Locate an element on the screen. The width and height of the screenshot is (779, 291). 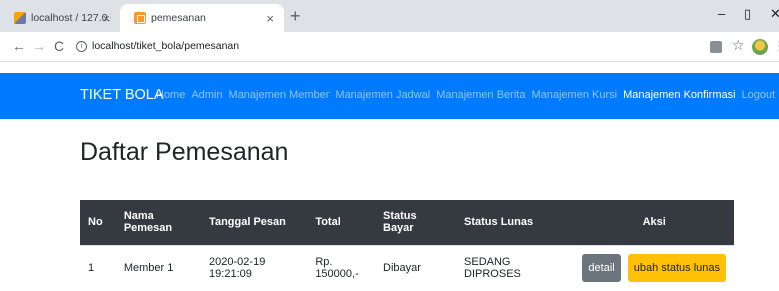
bookmark-star-icon: ☆ is located at coordinates (738, 45).